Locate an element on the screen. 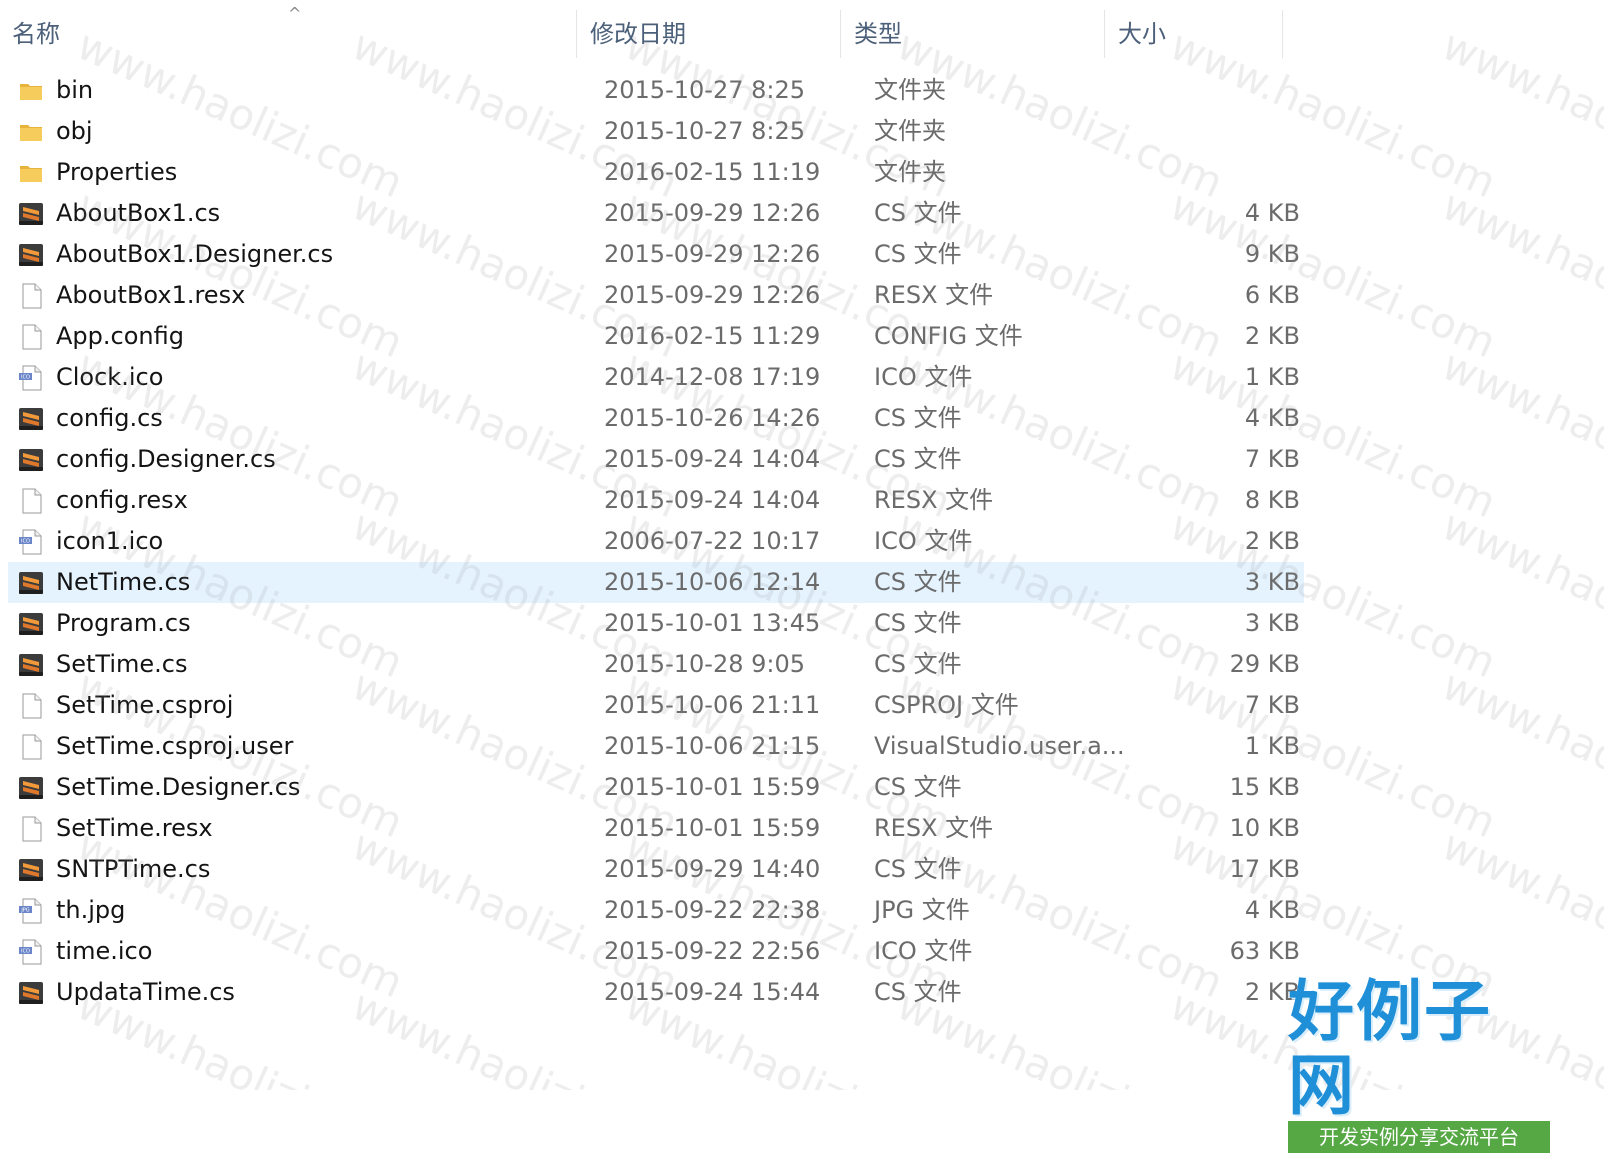  file-row: JPG th.jpg 2015-09-22 22:38 JPG 文件 4 KB is located at coordinates (802, 910).